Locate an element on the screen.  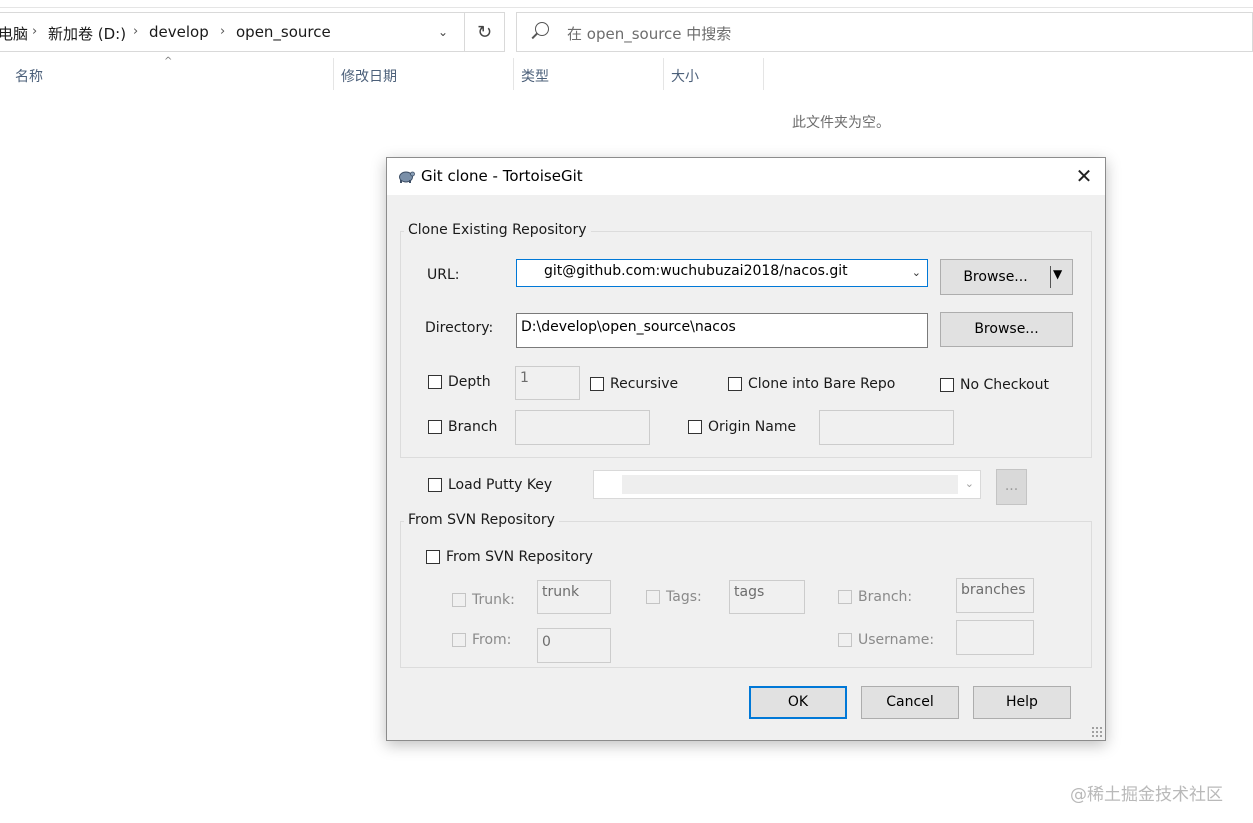
search-box: 在 open_source 中搜索 is located at coordinates (884, 32).